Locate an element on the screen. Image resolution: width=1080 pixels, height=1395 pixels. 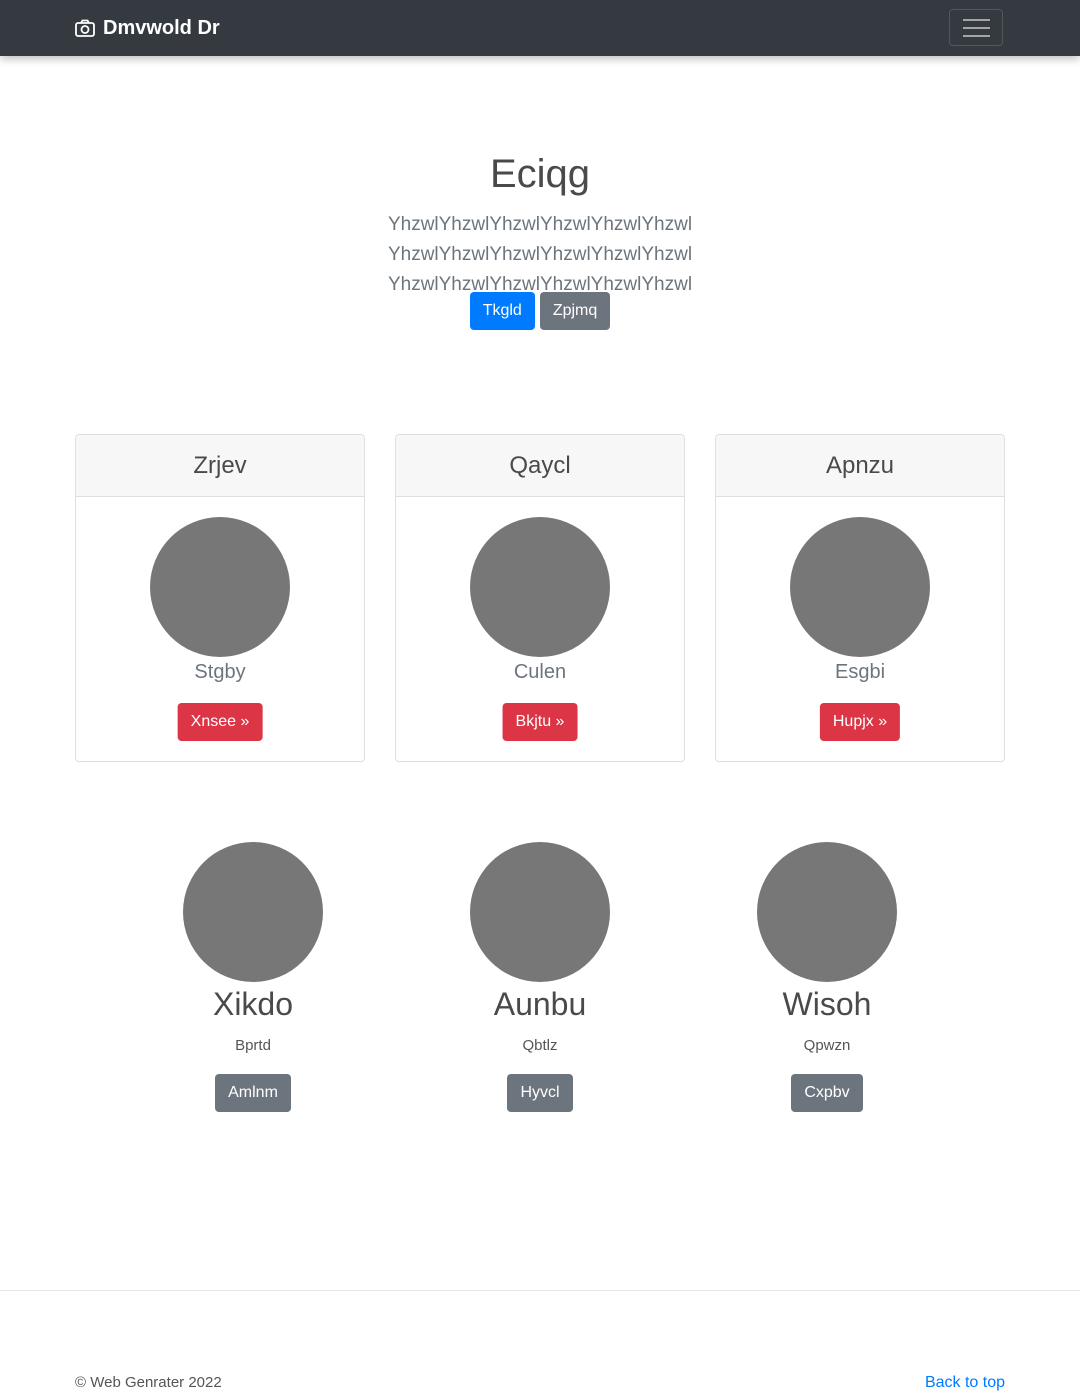
team-member: Aunbu Qbtlz Hyvcl is located at coordinates (540, 977).